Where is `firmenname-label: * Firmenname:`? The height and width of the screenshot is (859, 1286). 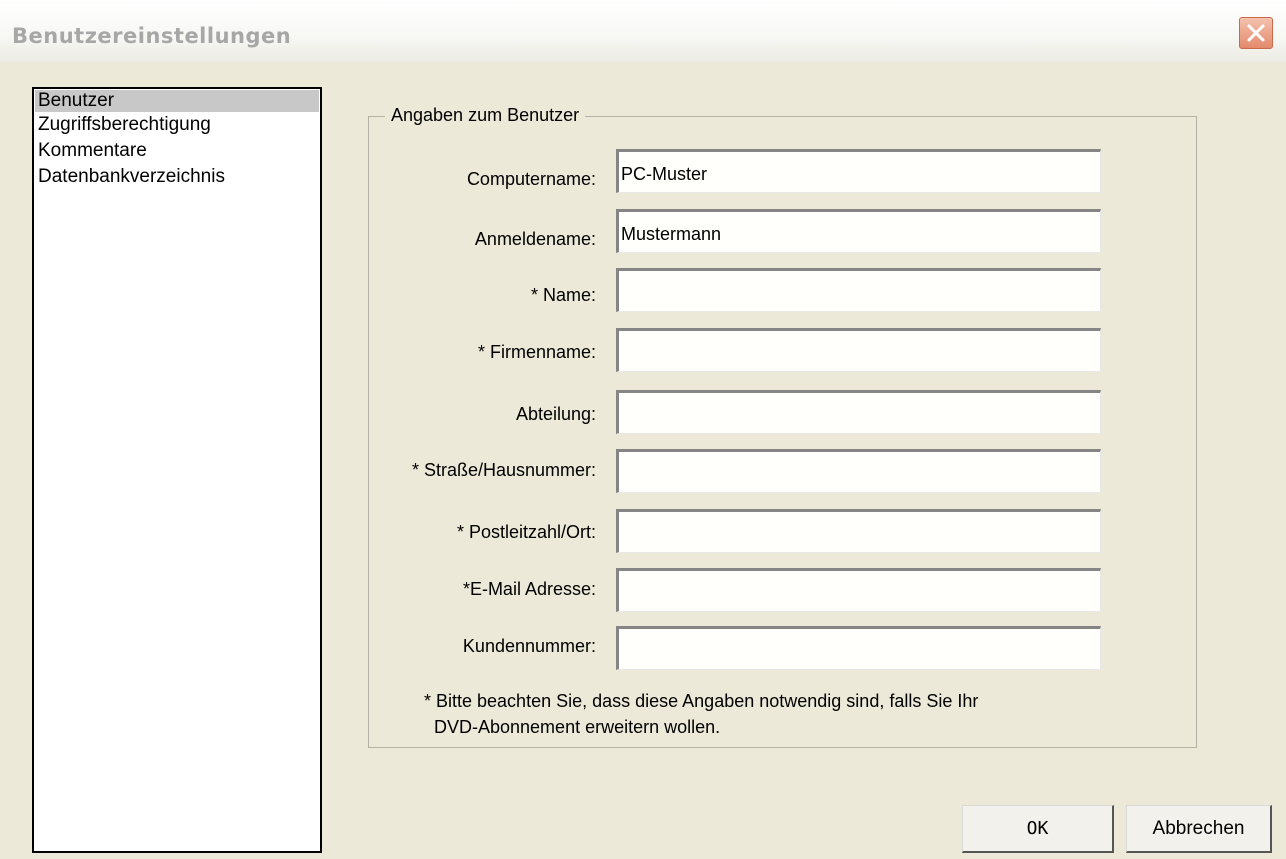
firmenname-label: * Firmenname: is located at coordinates (536, 352).